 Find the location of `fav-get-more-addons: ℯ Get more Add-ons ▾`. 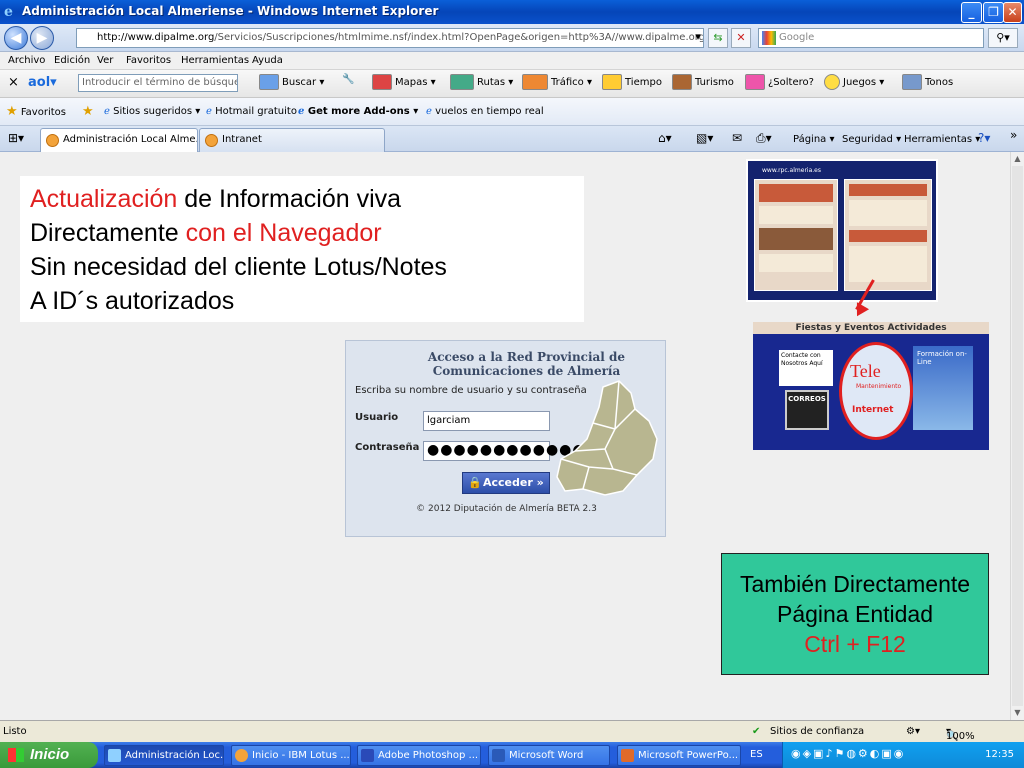

fav-get-more-addons: ℯ Get more Add-ons ▾ is located at coordinates (358, 111).